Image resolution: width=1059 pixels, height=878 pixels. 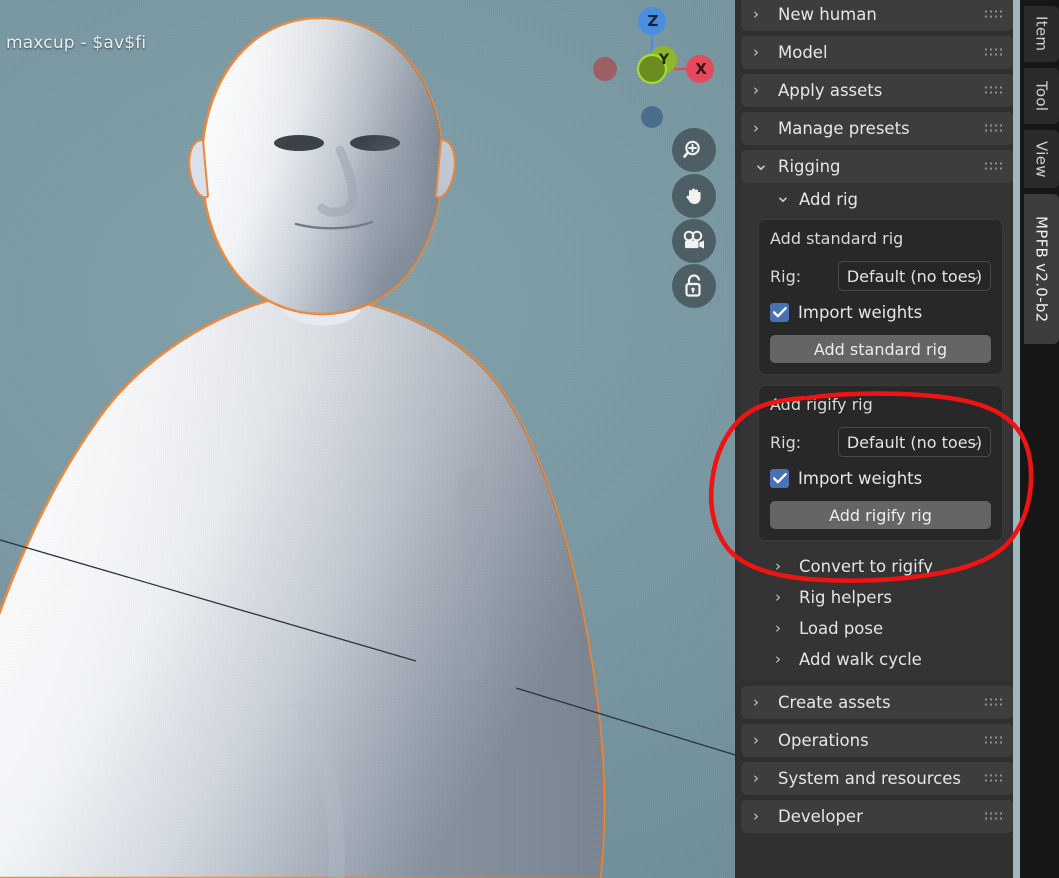 What do you see at coordinates (841, 628) in the screenshot?
I see `subpanel-label: Load pose` at bounding box center [841, 628].